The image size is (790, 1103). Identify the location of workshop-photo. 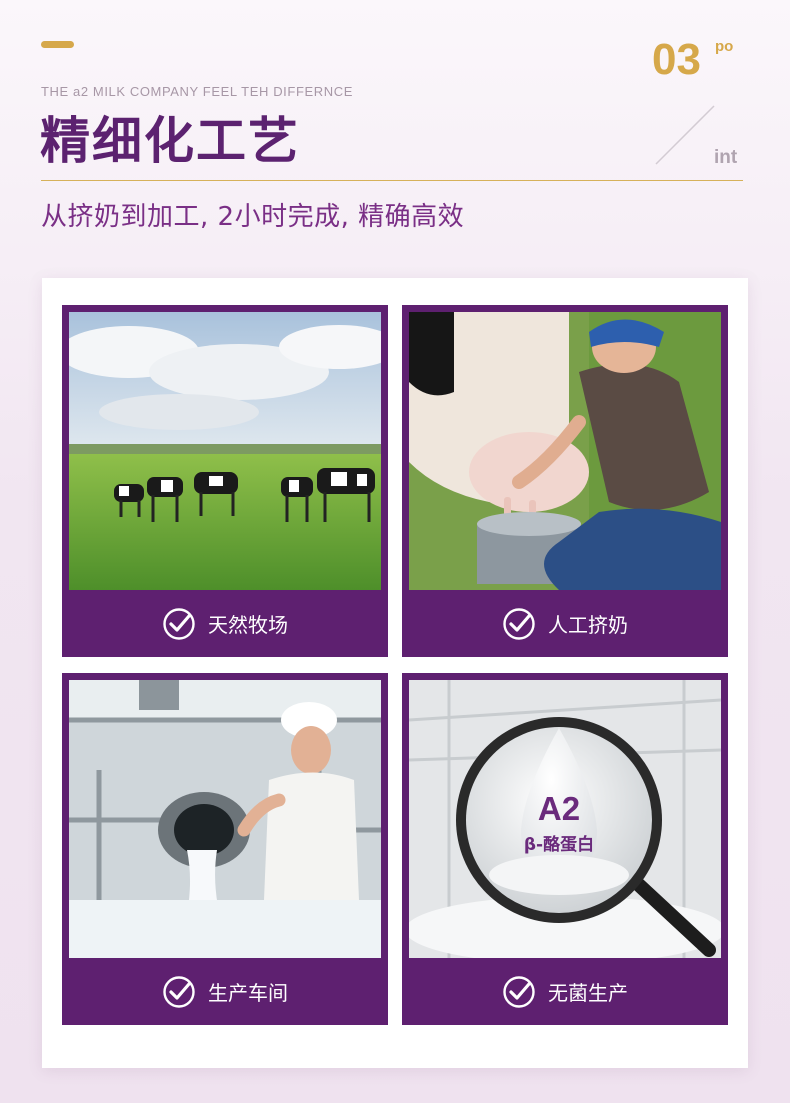
(225, 819).